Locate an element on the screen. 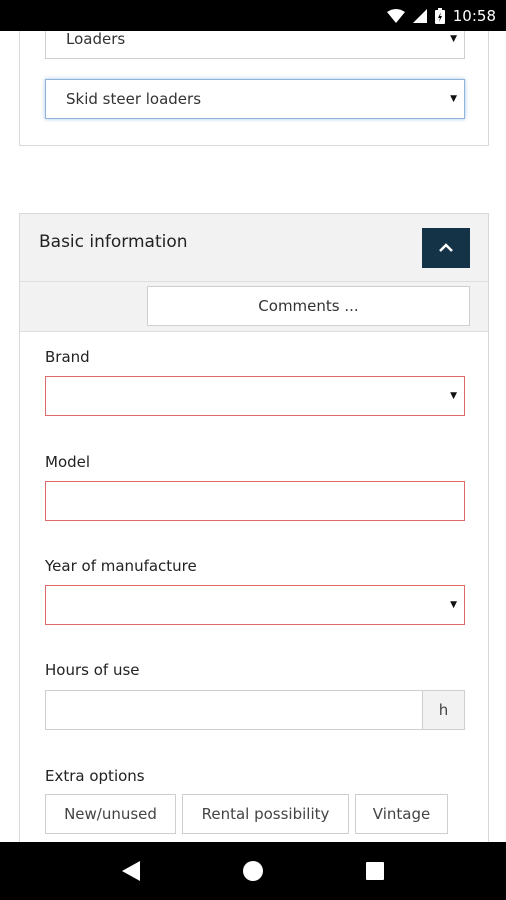  chevron-up-icon is located at coordinates (446, 247).